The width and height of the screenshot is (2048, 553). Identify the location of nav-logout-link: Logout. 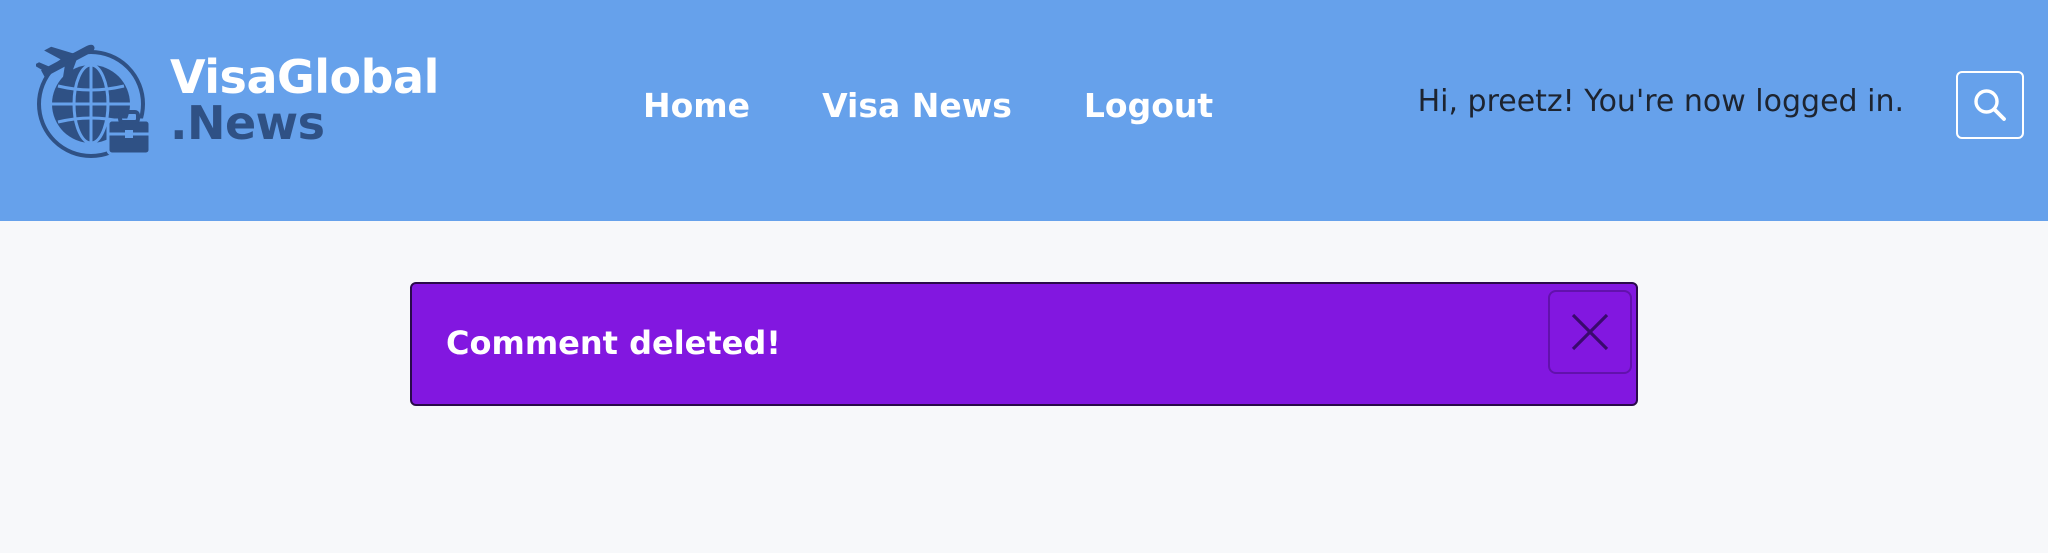
(1148, 105).